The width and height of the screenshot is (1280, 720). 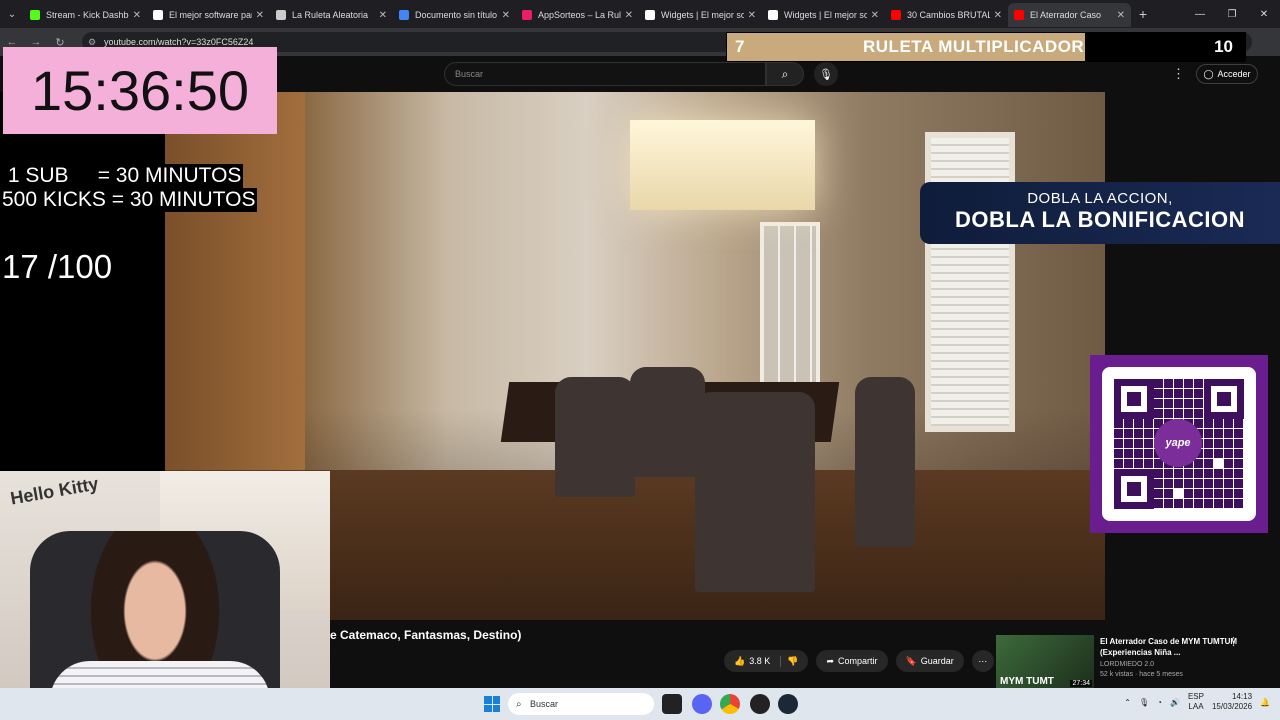 I want to click on qr-card: yape, so click(x=1179, y=444).